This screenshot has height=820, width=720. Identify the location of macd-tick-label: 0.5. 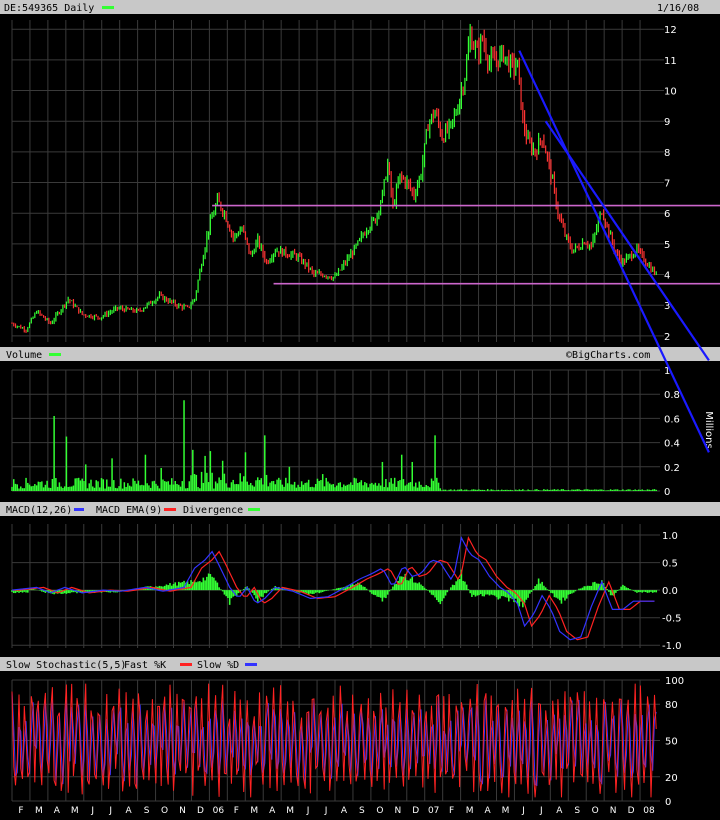
(670, 564).